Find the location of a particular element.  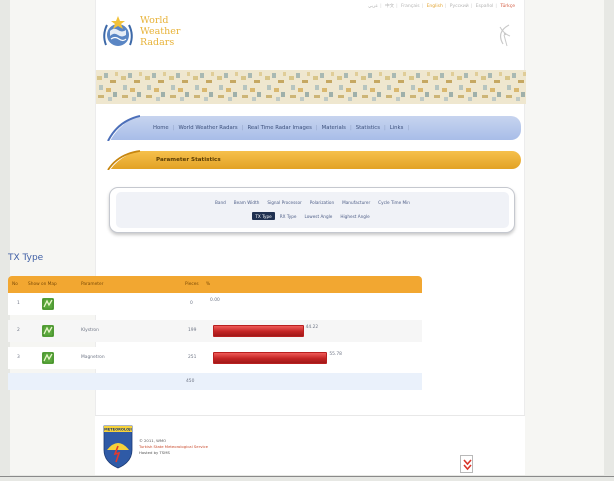

tab-lowest-angle: Lowest Angle is located at coordinates (318, 216).